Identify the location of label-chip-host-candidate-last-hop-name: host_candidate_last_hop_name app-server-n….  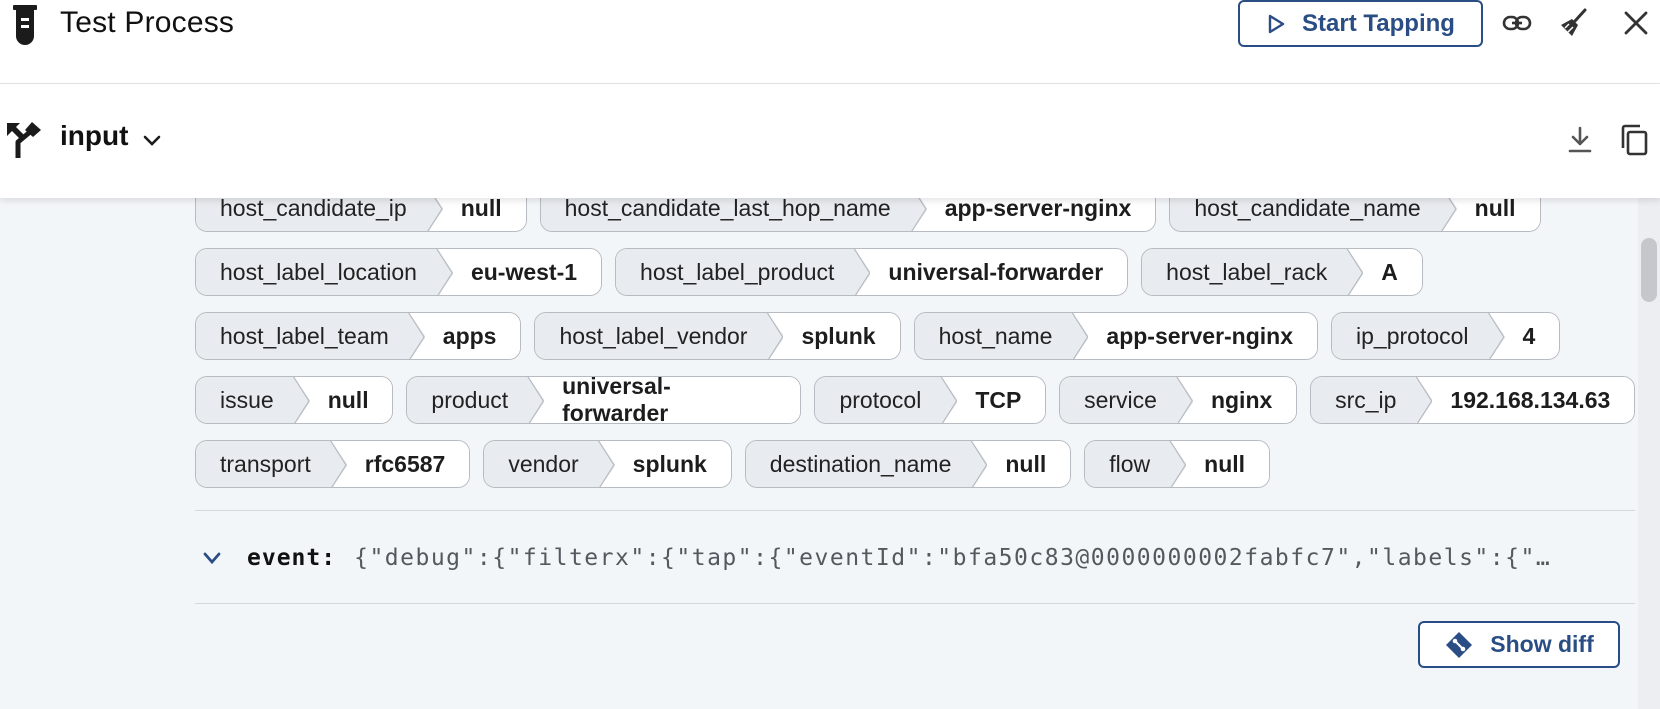
(848, 215).